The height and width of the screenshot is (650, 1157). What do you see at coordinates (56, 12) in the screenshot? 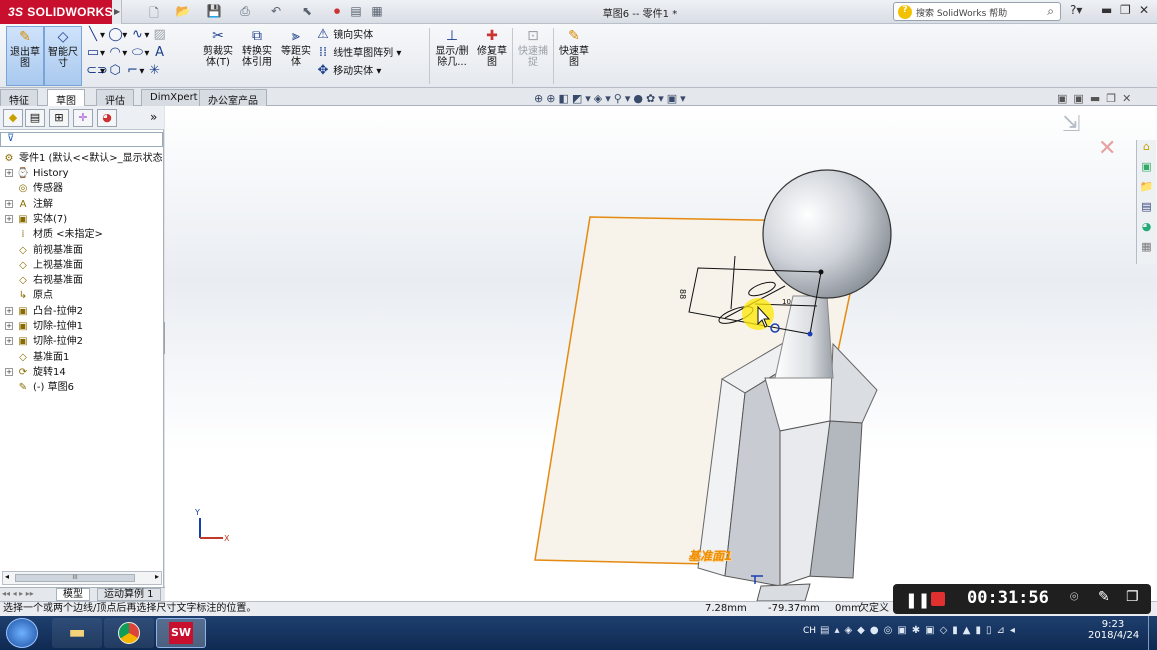
I see `solidworks-logo: 3S SOLIDWORKS` at bounding box center [56, 12].